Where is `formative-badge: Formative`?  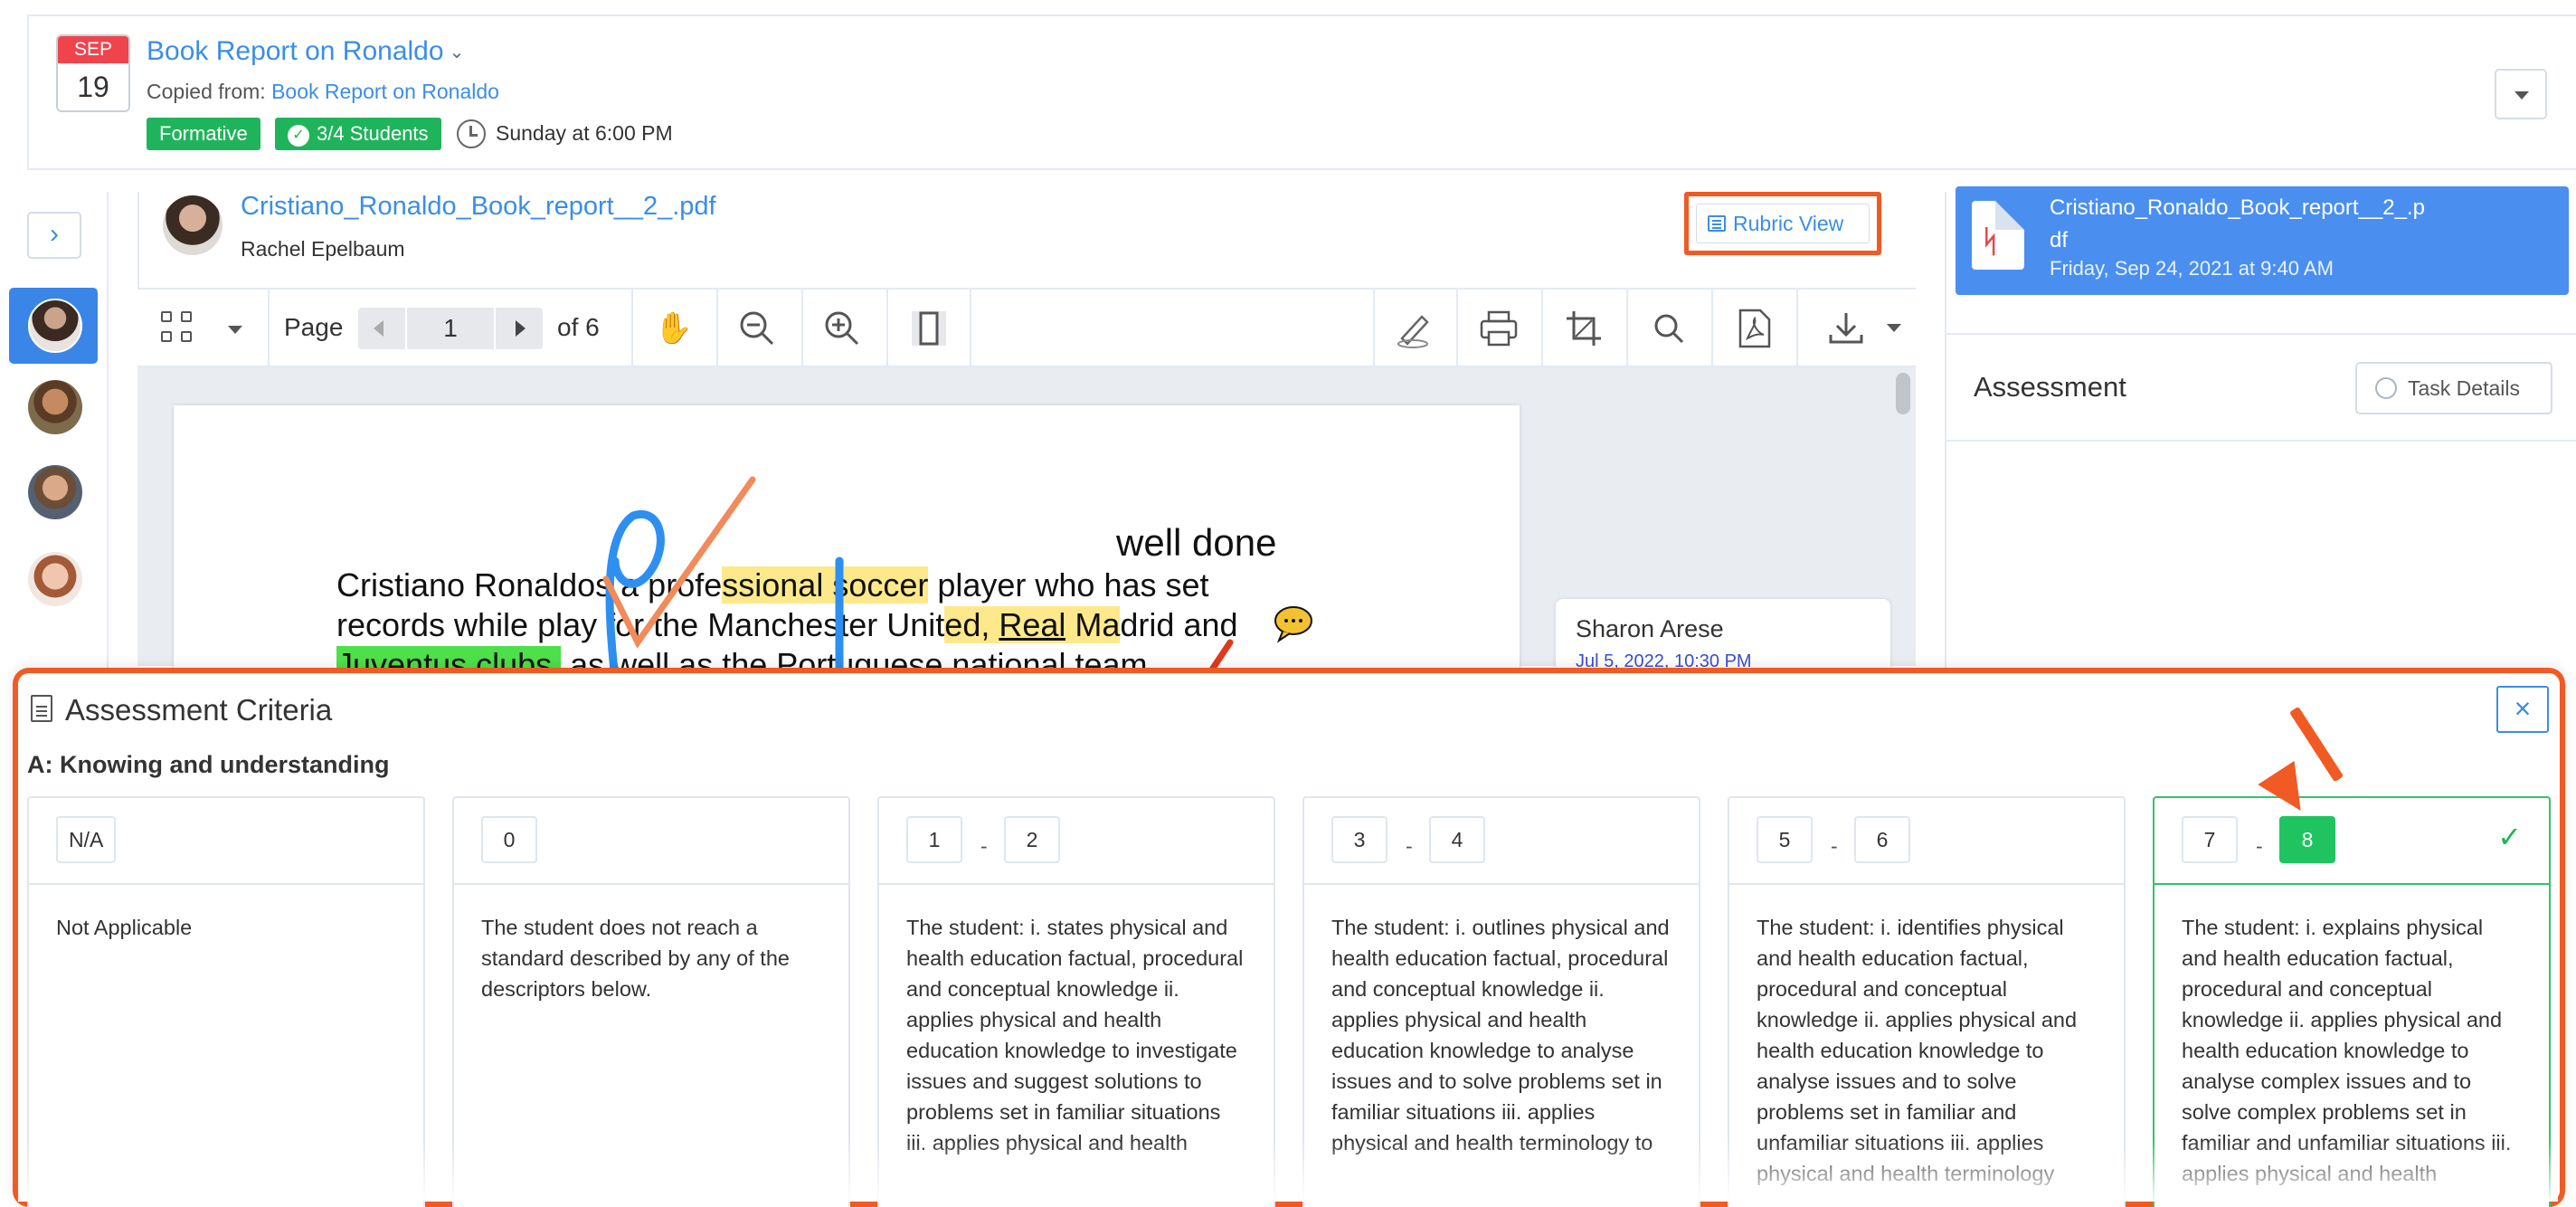
formative-badge: Formative is located at coordinates (204, 134).